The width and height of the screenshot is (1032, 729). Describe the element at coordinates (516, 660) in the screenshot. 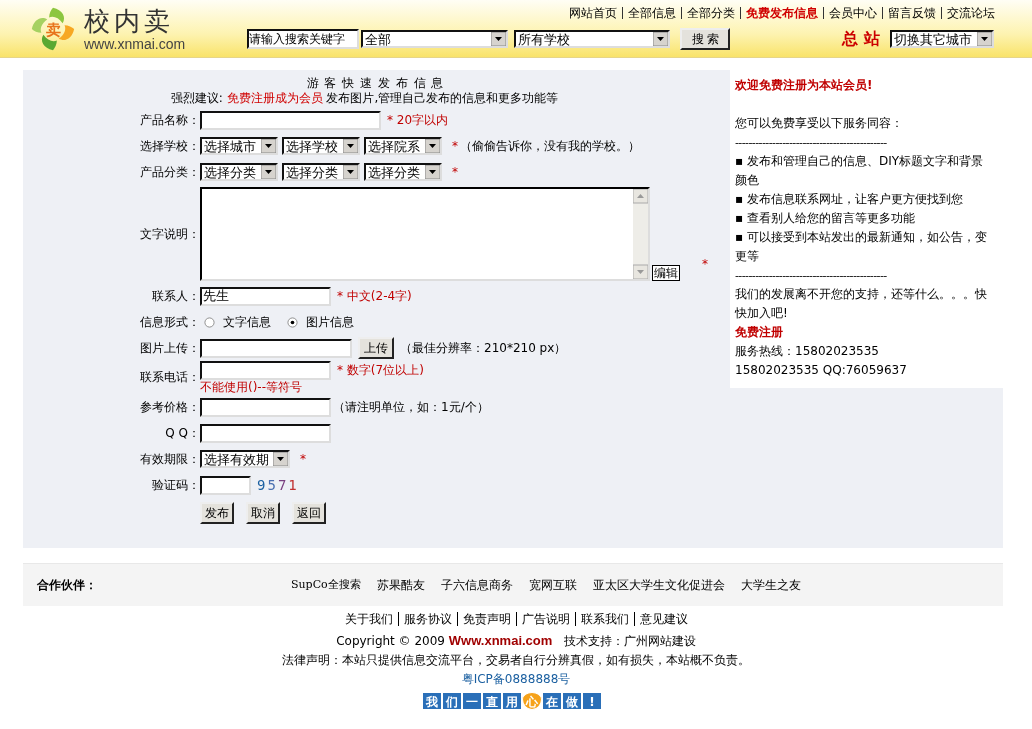

I see `legal-text: 法律声明：本站只提供信息交流平台，交易者自行分辨真假，如有损失，本站概不负责。` at that location.